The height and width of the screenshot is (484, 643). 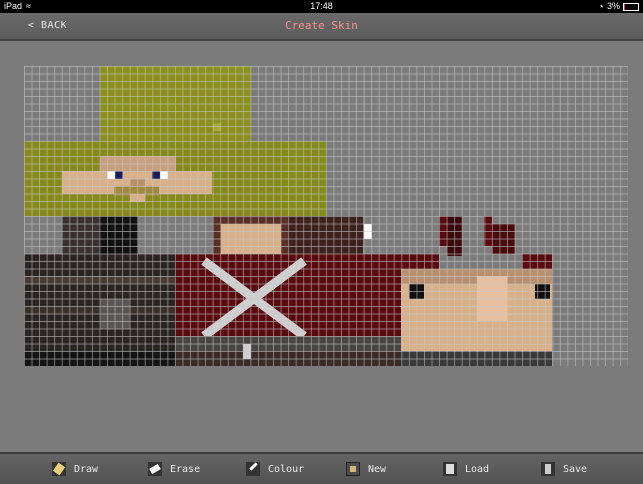 I want to click on bottom-toolbar: Draw Erase Colour New Load Save, so click(x=321, y=468).